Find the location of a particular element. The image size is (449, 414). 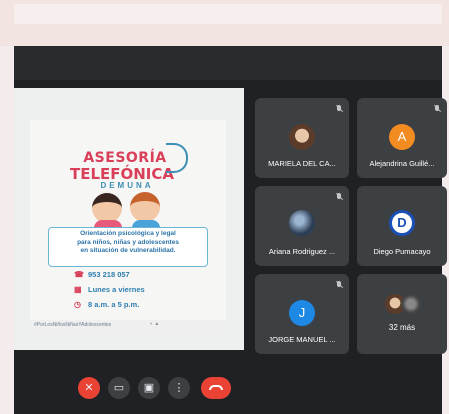

phone-text: 953 218 057 is located at coordinates (109, 274).